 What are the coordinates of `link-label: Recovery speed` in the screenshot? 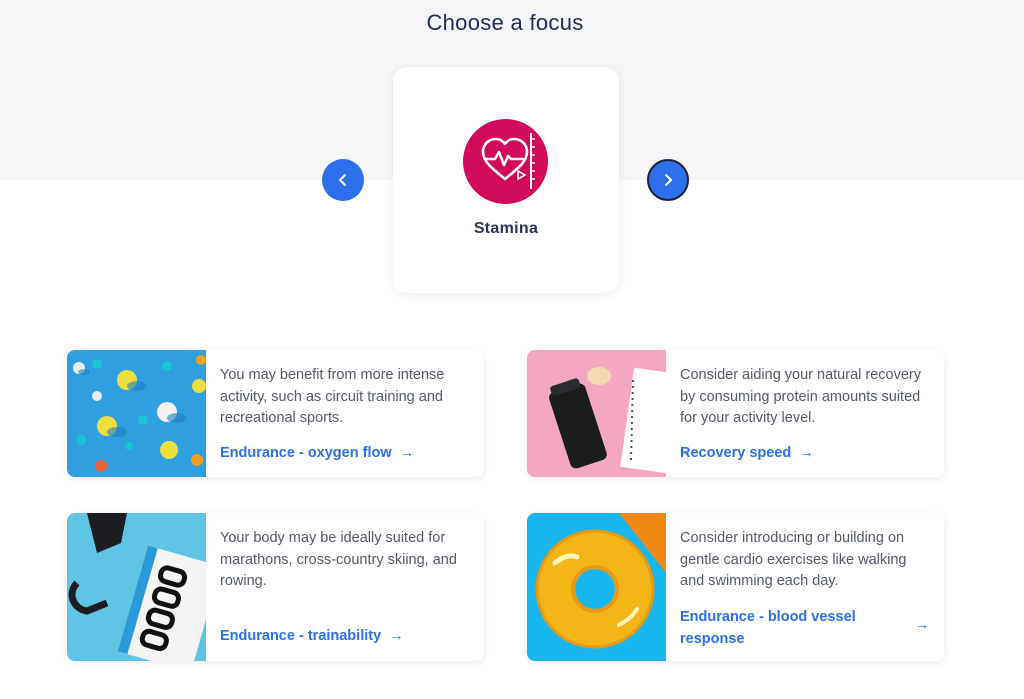 It's located at (736, 453).